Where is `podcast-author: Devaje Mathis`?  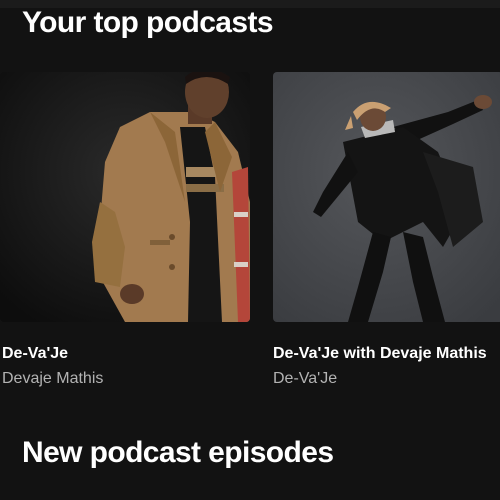
podcast-author: Devaje Mathis is located at coordinates (52, 379).